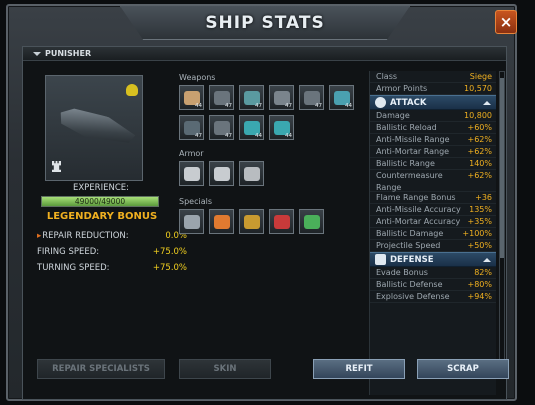 The image size is (535, 405). What do you see at coordinates (402, 272) in the screenshot?
I see `stat-name: Evade Bonus` at bounding box center [402, 272].